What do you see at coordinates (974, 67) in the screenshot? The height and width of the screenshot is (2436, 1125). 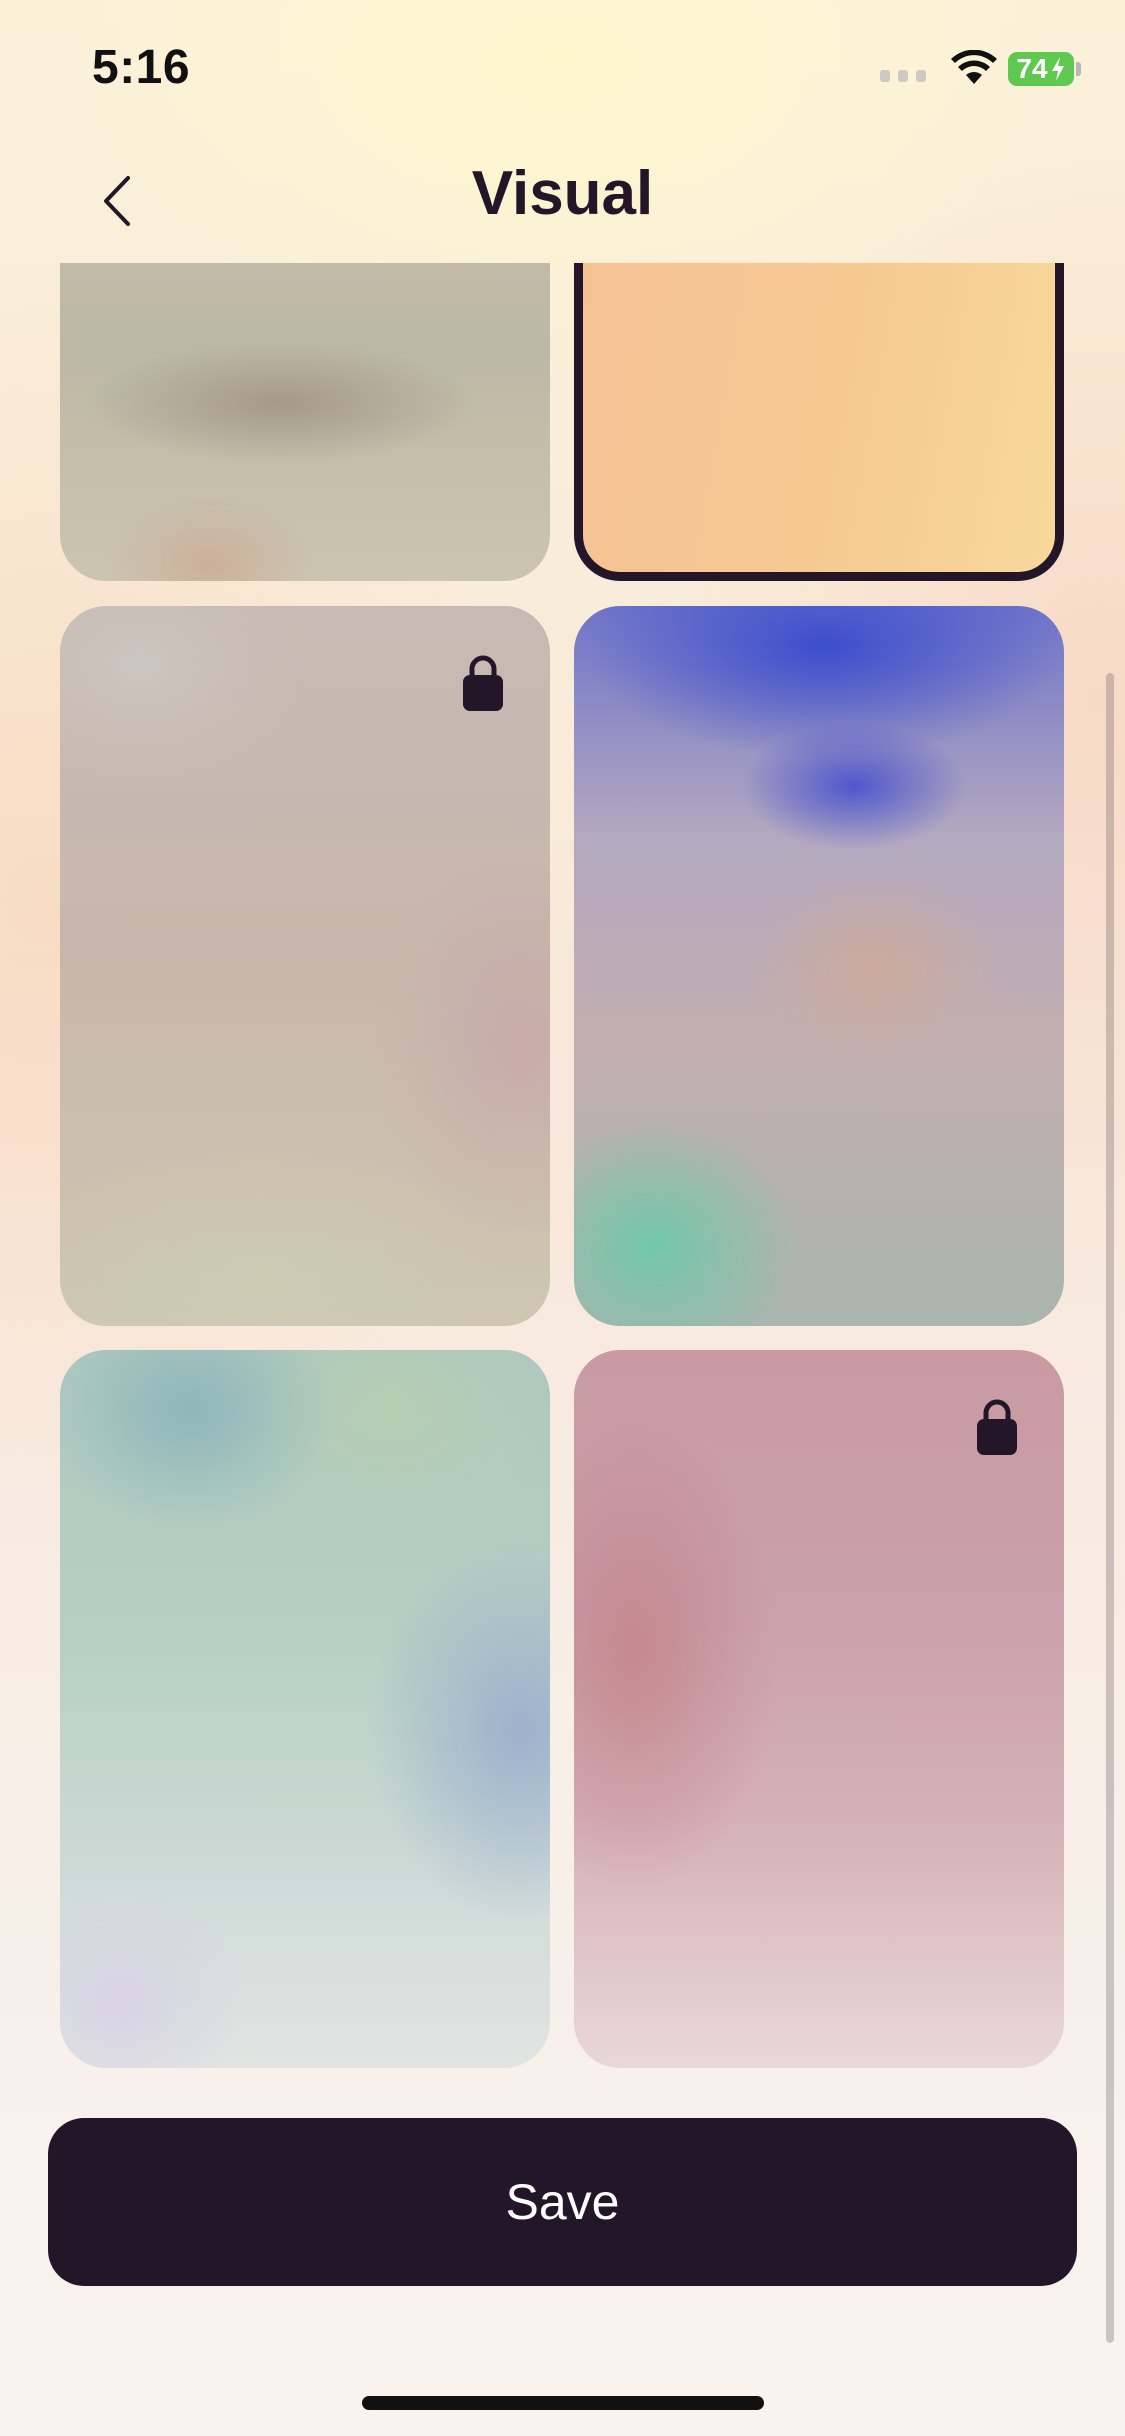 I see `wifi-icon` at bounding box center [974, 67].